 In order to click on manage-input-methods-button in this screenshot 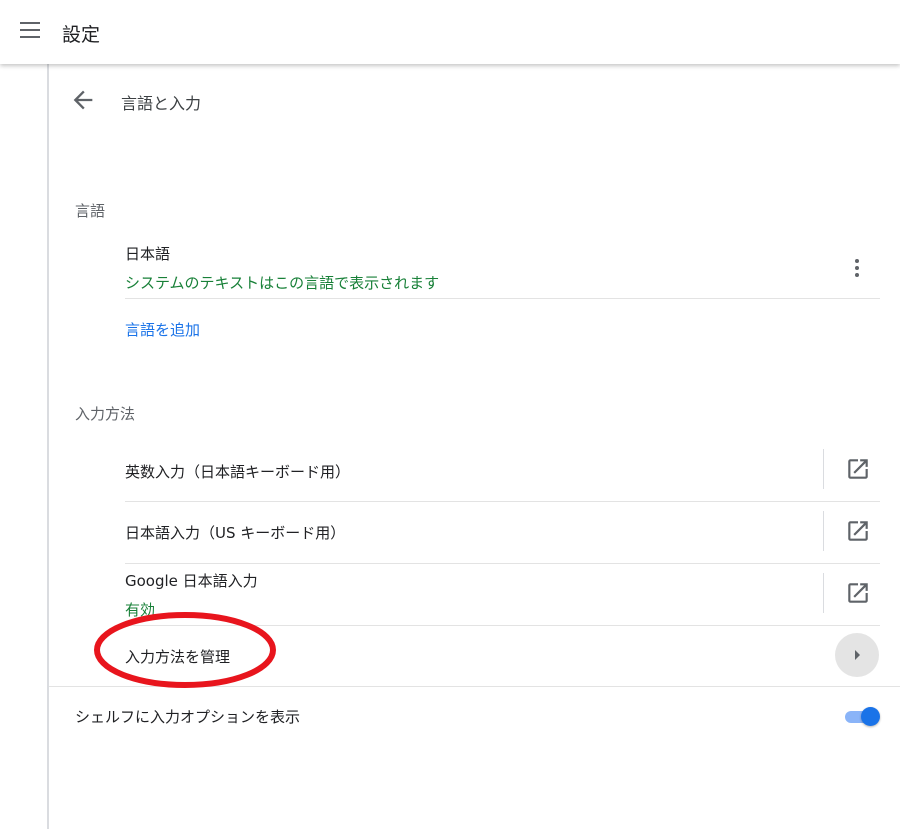, I will do `click(857, 655)`.